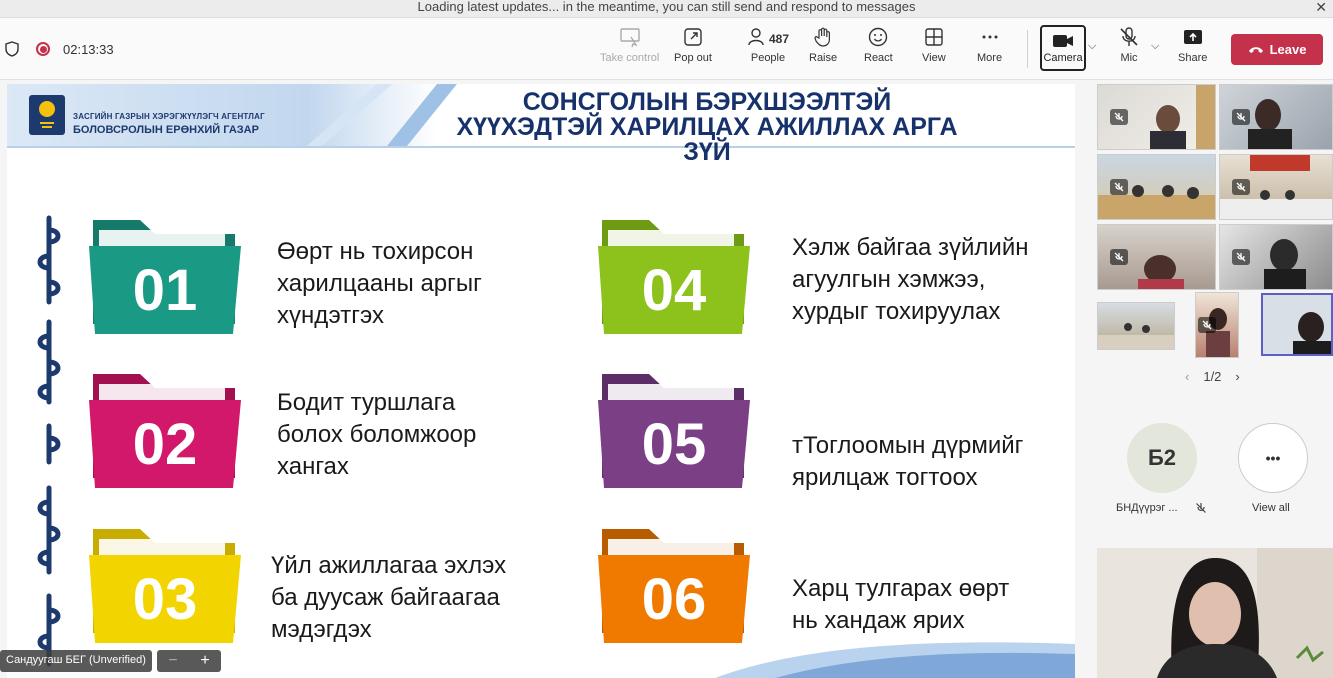  Describe the element at coordinates (907, 462) in the screenshot. I see `item-05-text: тТоглоомын дүрмийг ярилцаж тогтоох` at that location.